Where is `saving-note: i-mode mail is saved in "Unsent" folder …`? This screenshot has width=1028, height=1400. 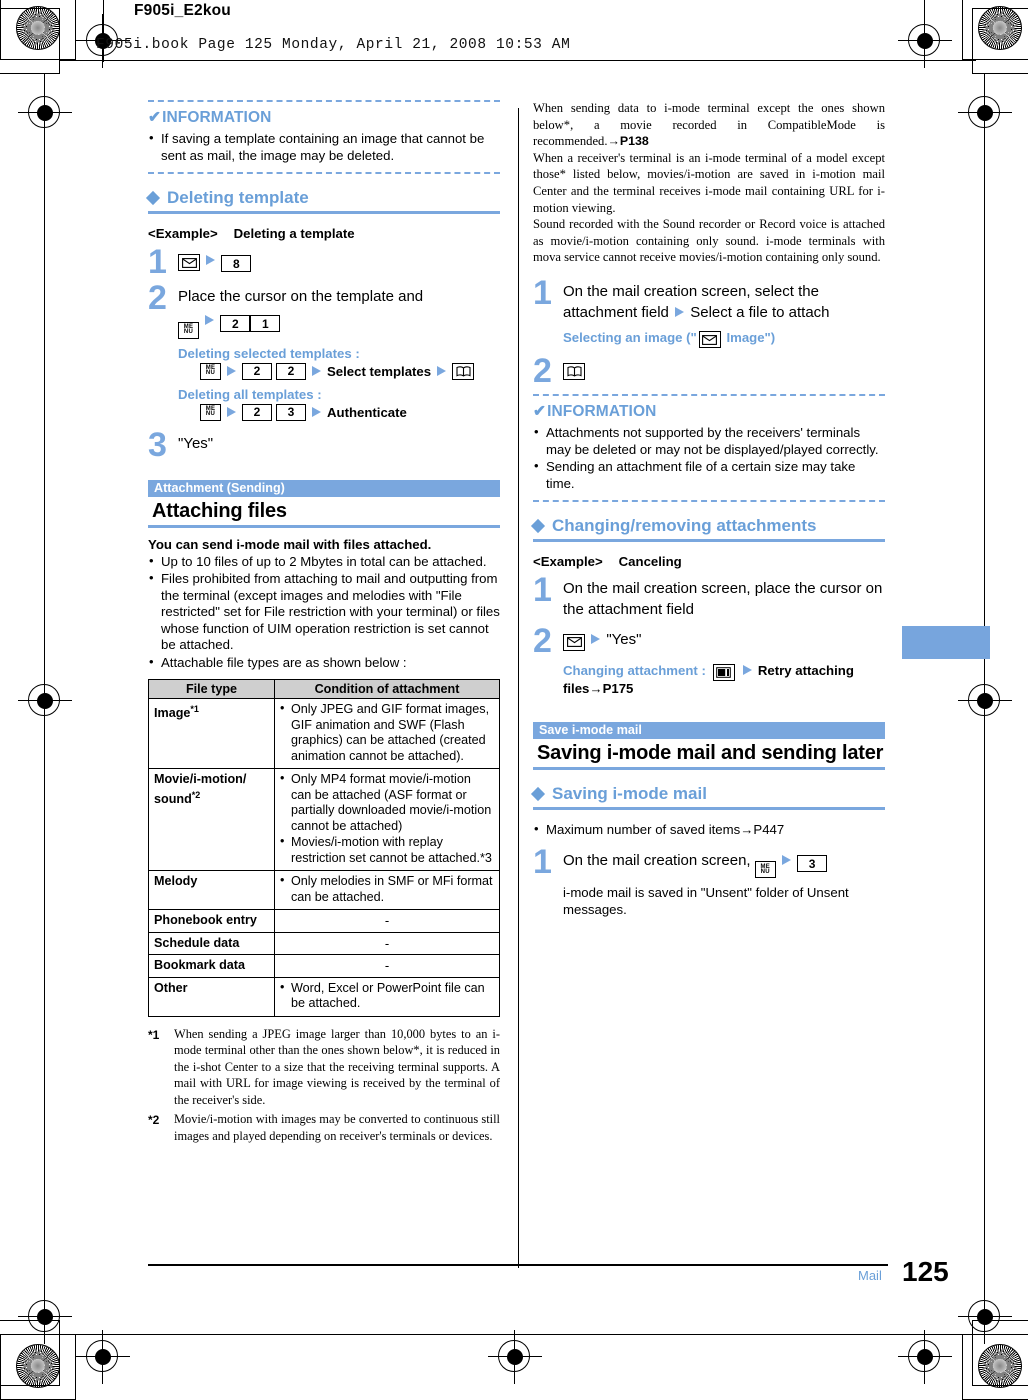 saving-note: i-mode mail is saved in "Unsent" folder … is located at coordinates (706, 901).